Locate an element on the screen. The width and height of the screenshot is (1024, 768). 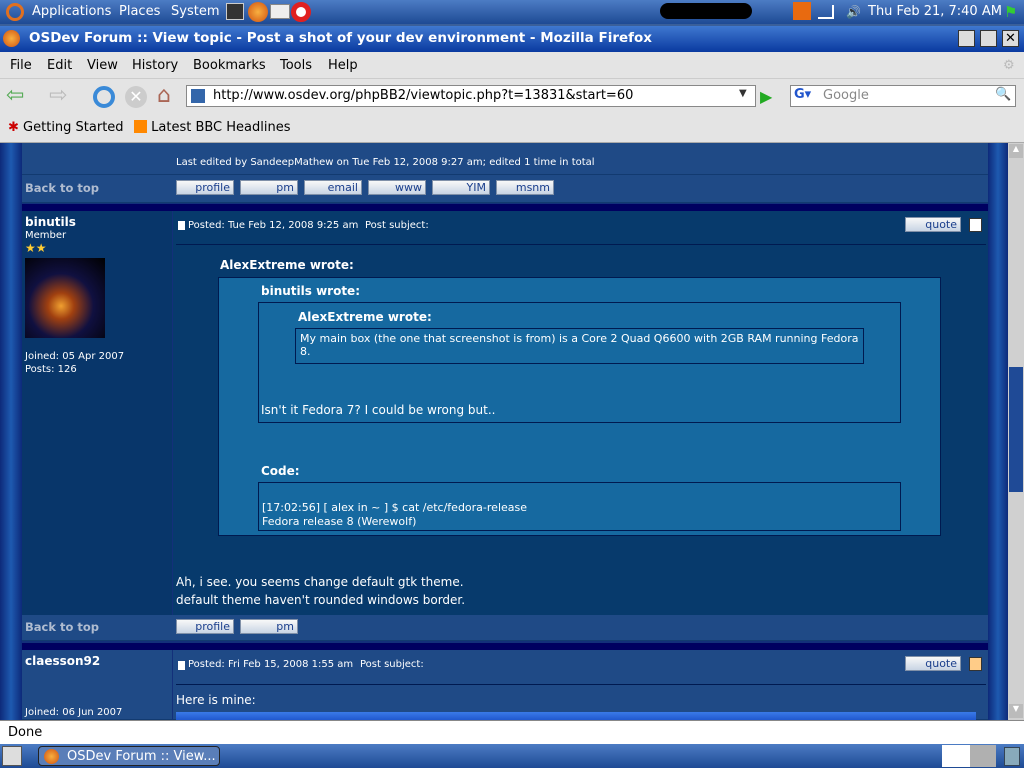
post-author: binutils is located at coordinates (50, 222).